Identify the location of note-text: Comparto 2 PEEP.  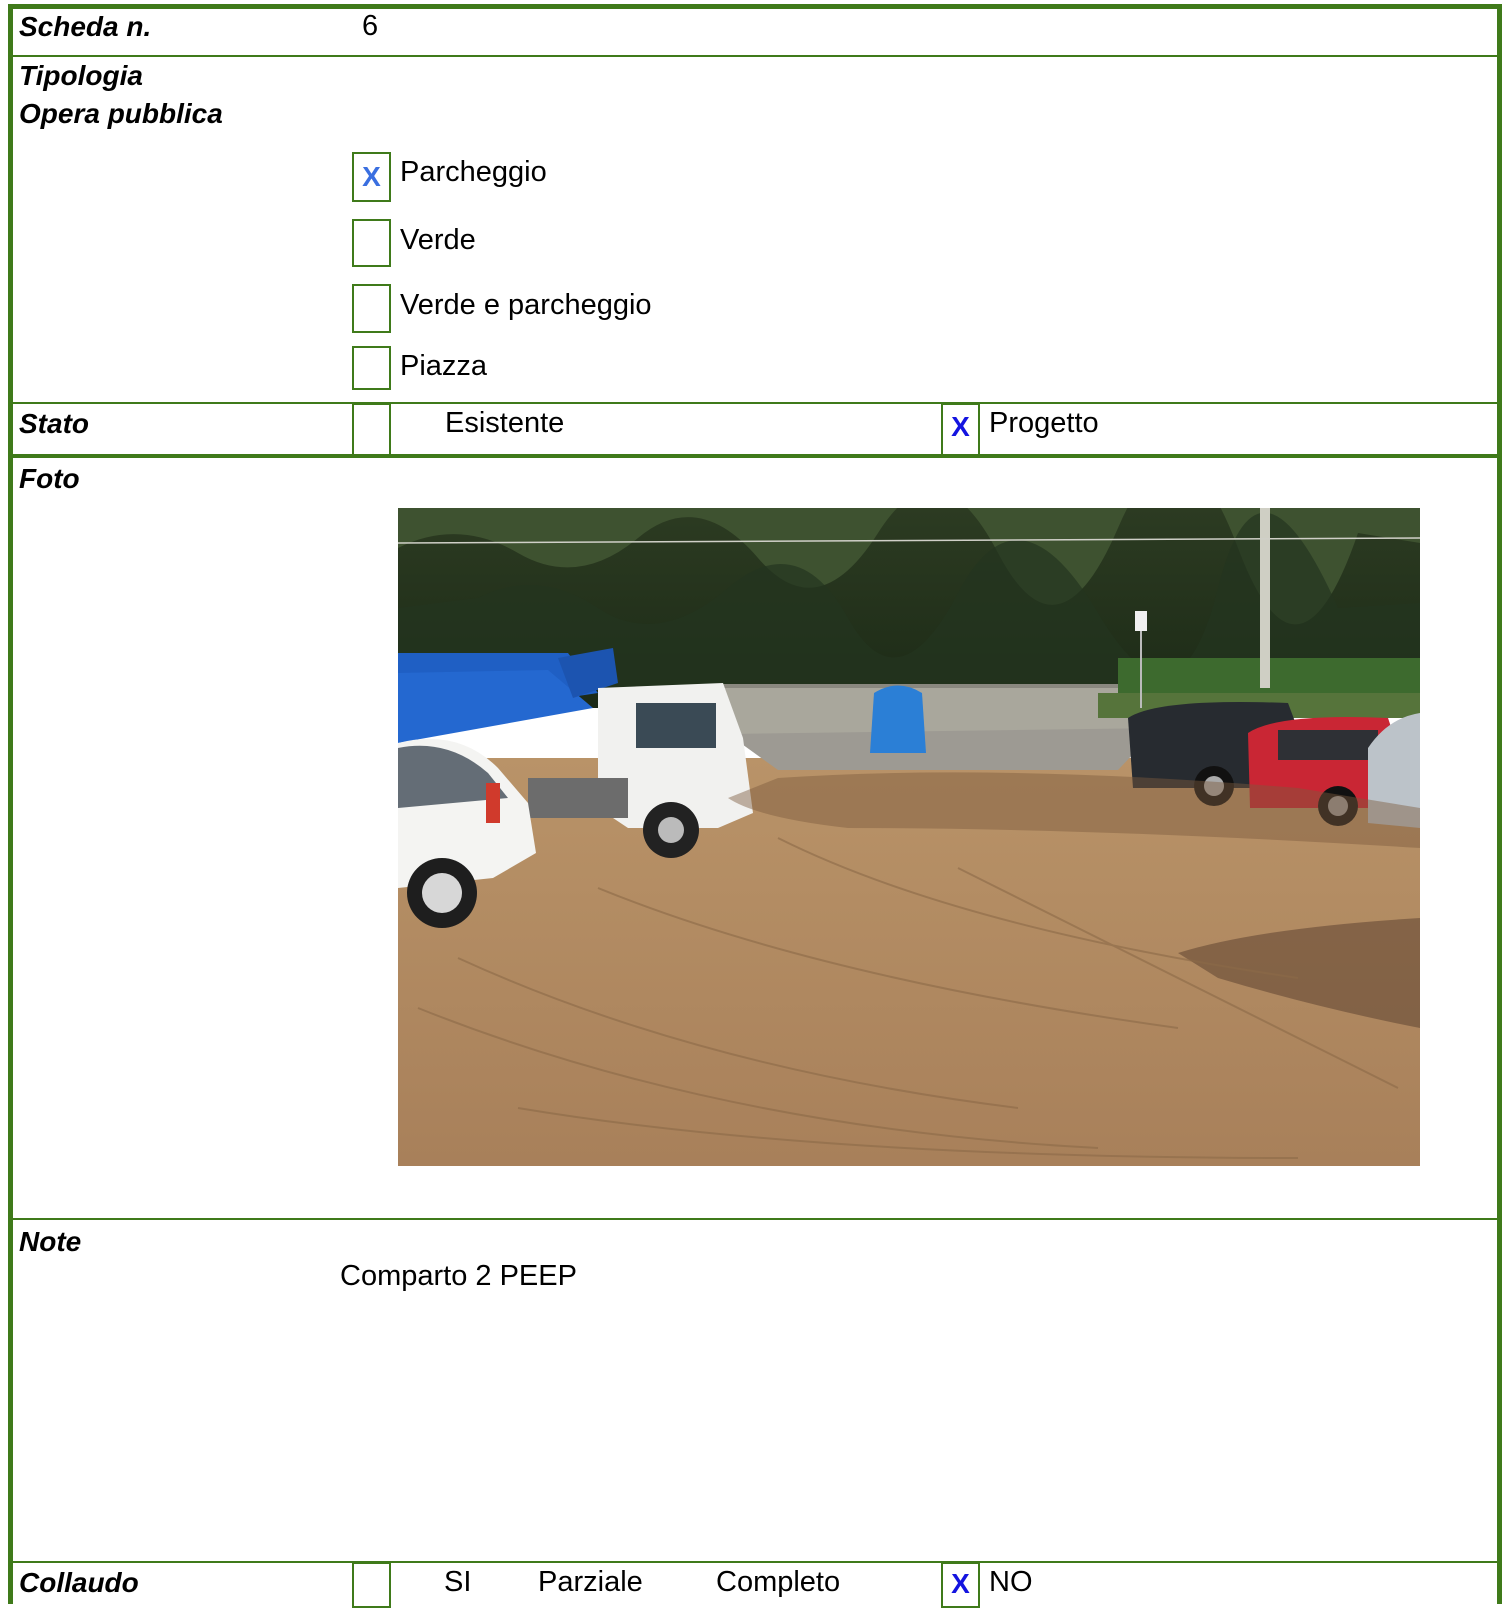
(458, 1276).